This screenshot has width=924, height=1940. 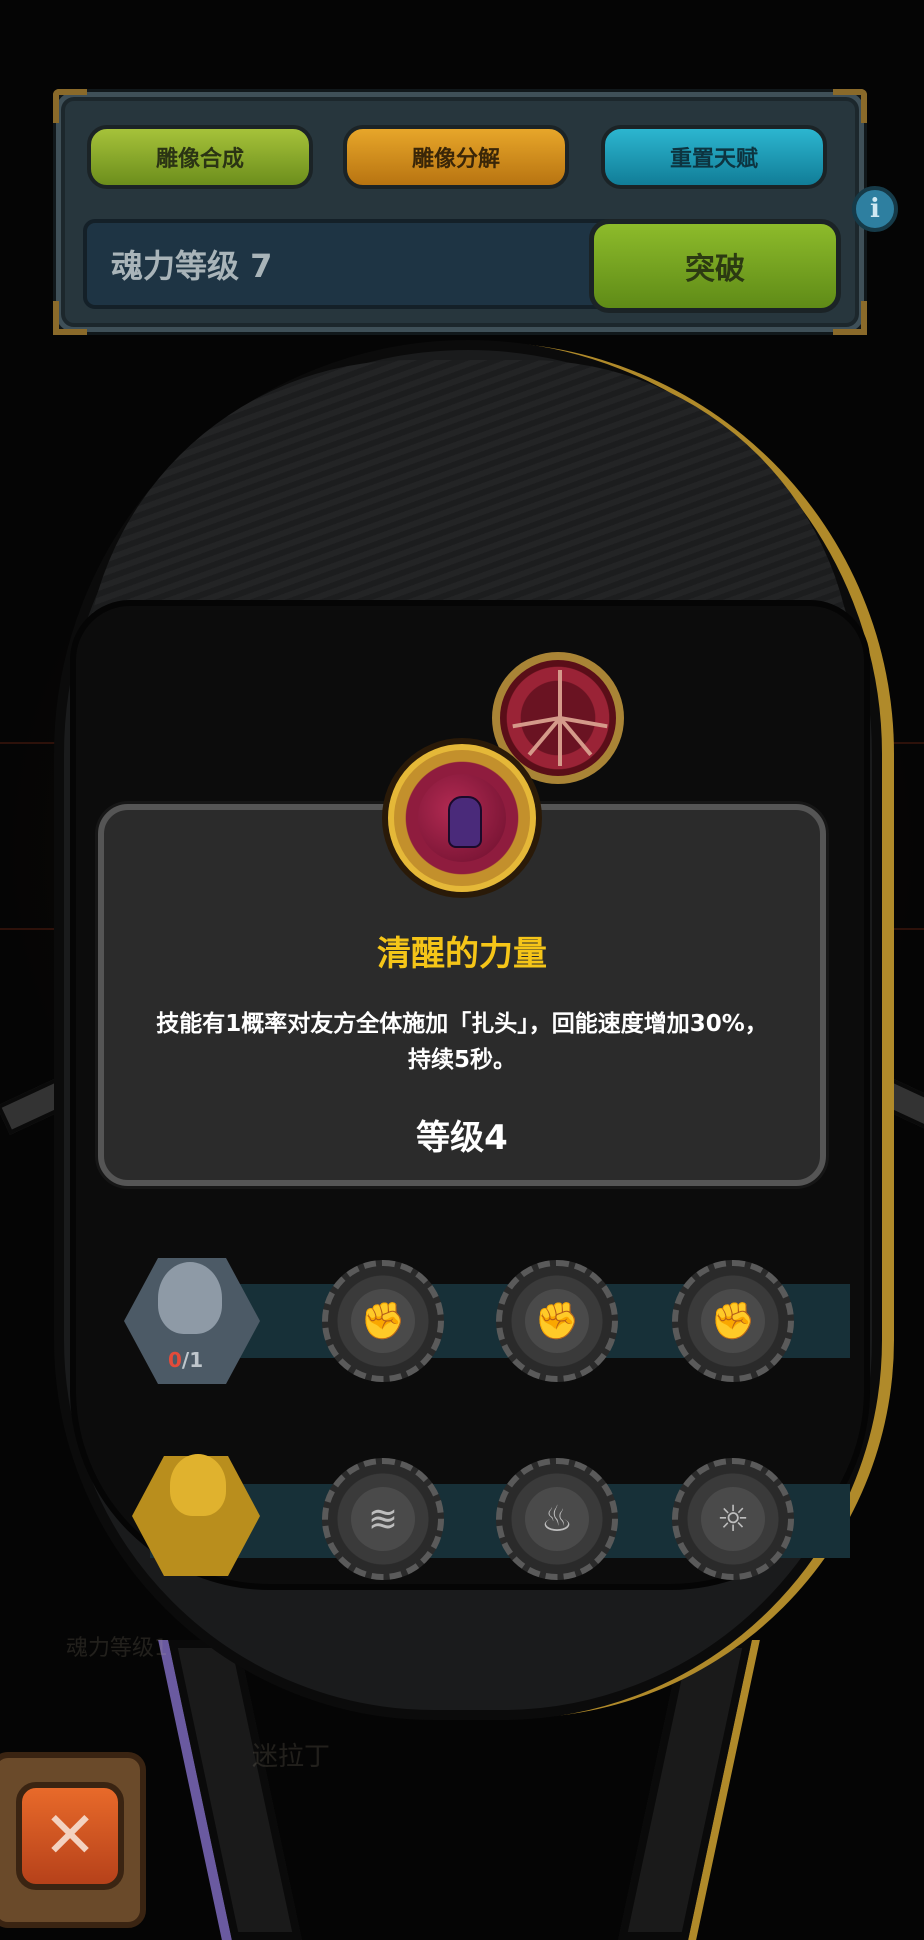 I want to click on soul-level-display: 魂力等级 7, so click(x=361, y=264).